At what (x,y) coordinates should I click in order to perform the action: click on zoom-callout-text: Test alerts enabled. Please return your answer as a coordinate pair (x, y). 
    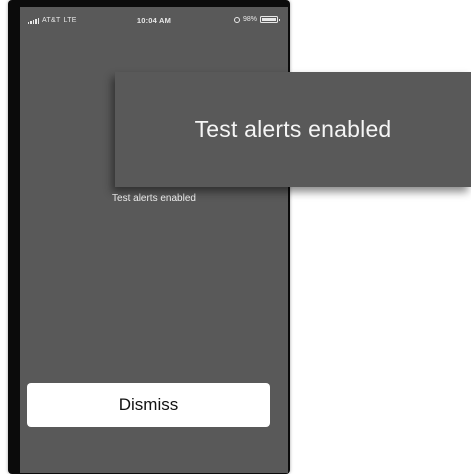
    Looking at the image, I should click on (293, 129).